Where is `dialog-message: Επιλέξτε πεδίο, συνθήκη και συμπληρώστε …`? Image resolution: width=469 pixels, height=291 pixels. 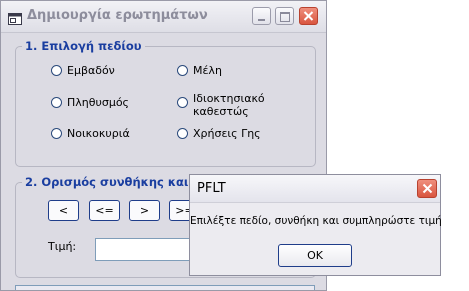 dialog-message: Επιλέξτε πεδίο, συνθήκη και συμπληρώστε … is located at coordinates (316, 221).